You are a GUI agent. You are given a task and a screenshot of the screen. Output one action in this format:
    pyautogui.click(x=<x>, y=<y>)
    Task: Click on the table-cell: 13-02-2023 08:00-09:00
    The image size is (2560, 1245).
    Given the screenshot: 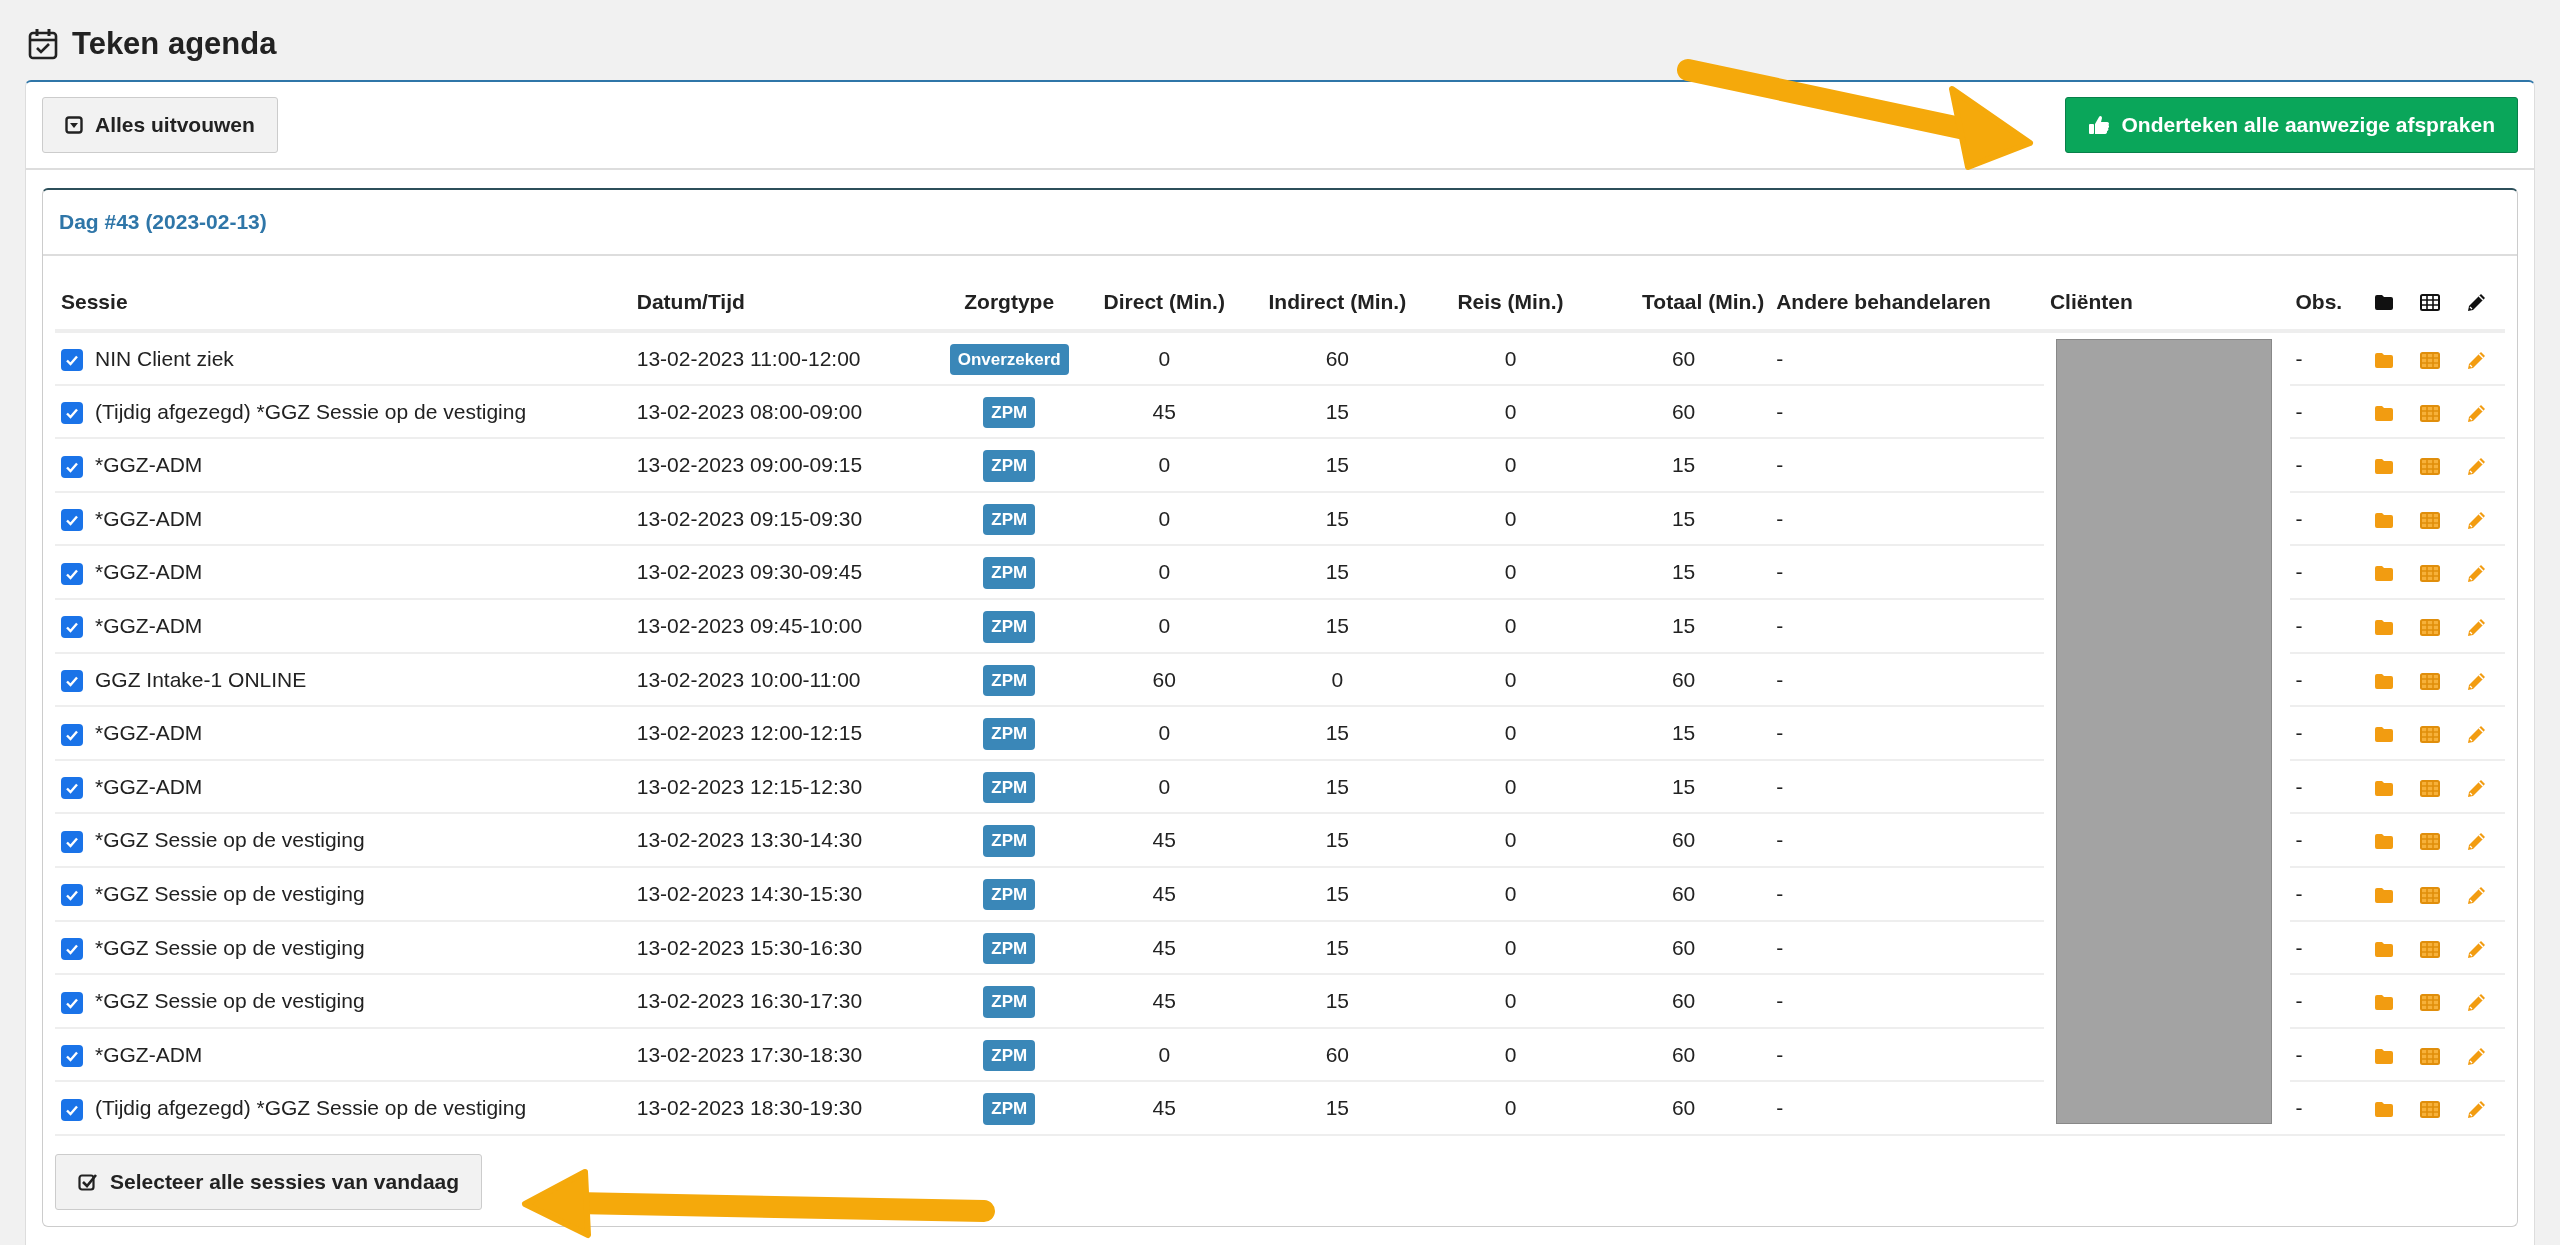 What is the action you would take?
    pyautogui.click(x=749, y=411)
    